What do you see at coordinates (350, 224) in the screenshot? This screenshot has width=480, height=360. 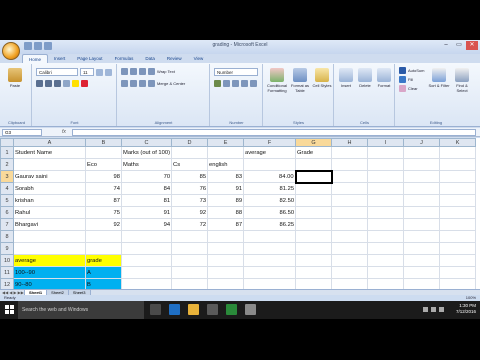 I see `cell-h7` at bounding box center [350, 224].